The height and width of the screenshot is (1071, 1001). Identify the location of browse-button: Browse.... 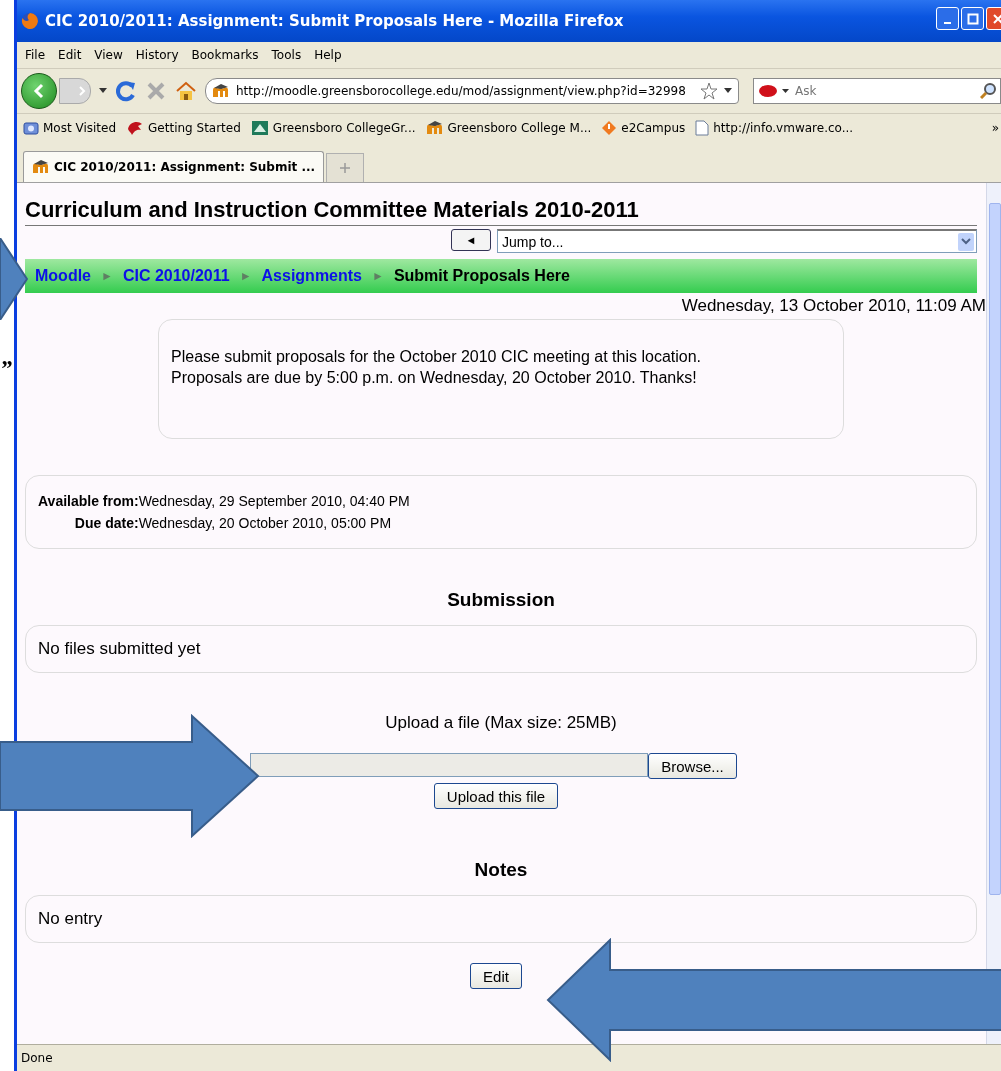
(692, 766).